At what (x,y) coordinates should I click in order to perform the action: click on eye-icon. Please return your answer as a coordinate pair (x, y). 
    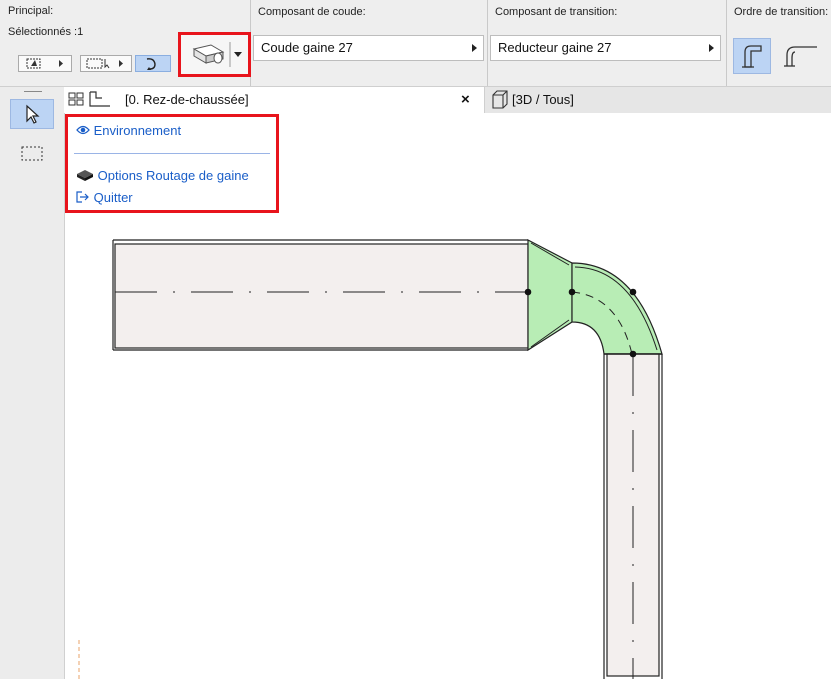
    Looking at the image, I should click on (83, 130).